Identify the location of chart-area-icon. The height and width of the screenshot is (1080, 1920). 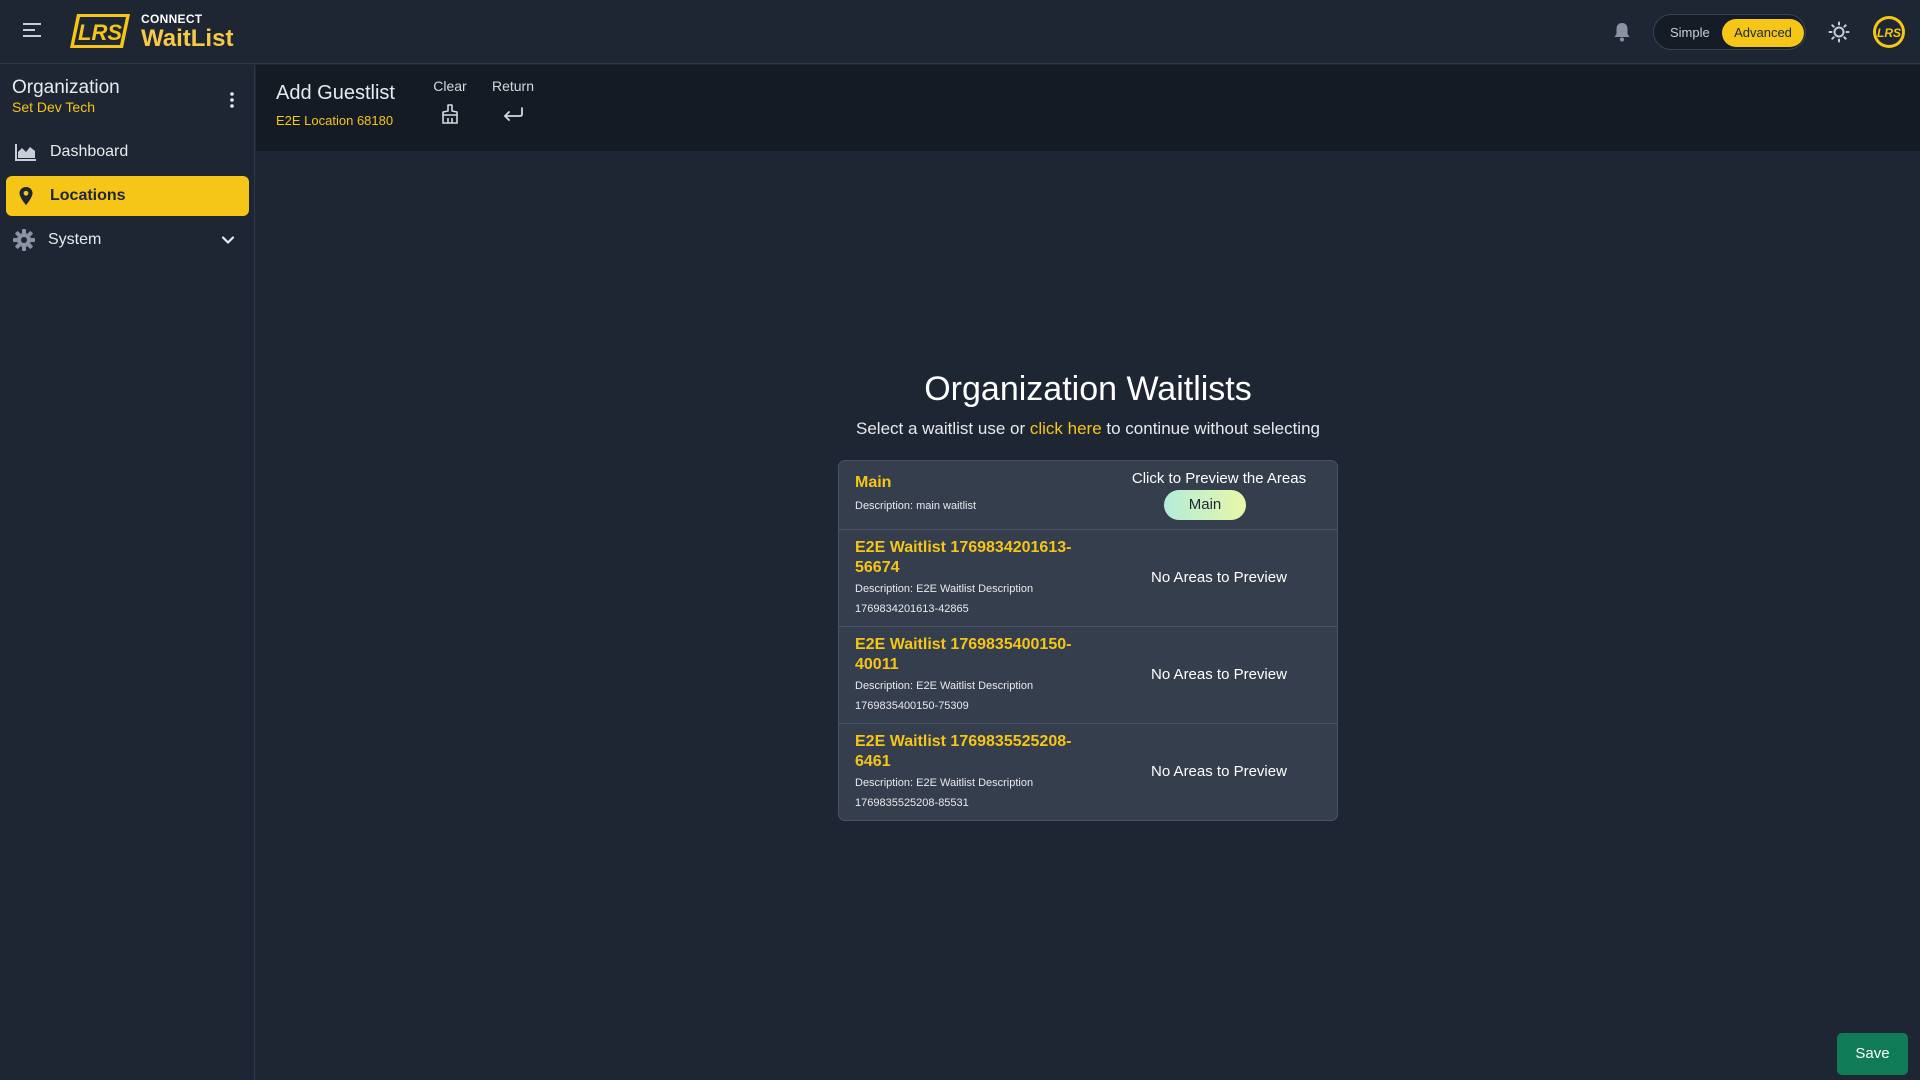
(25, 152).